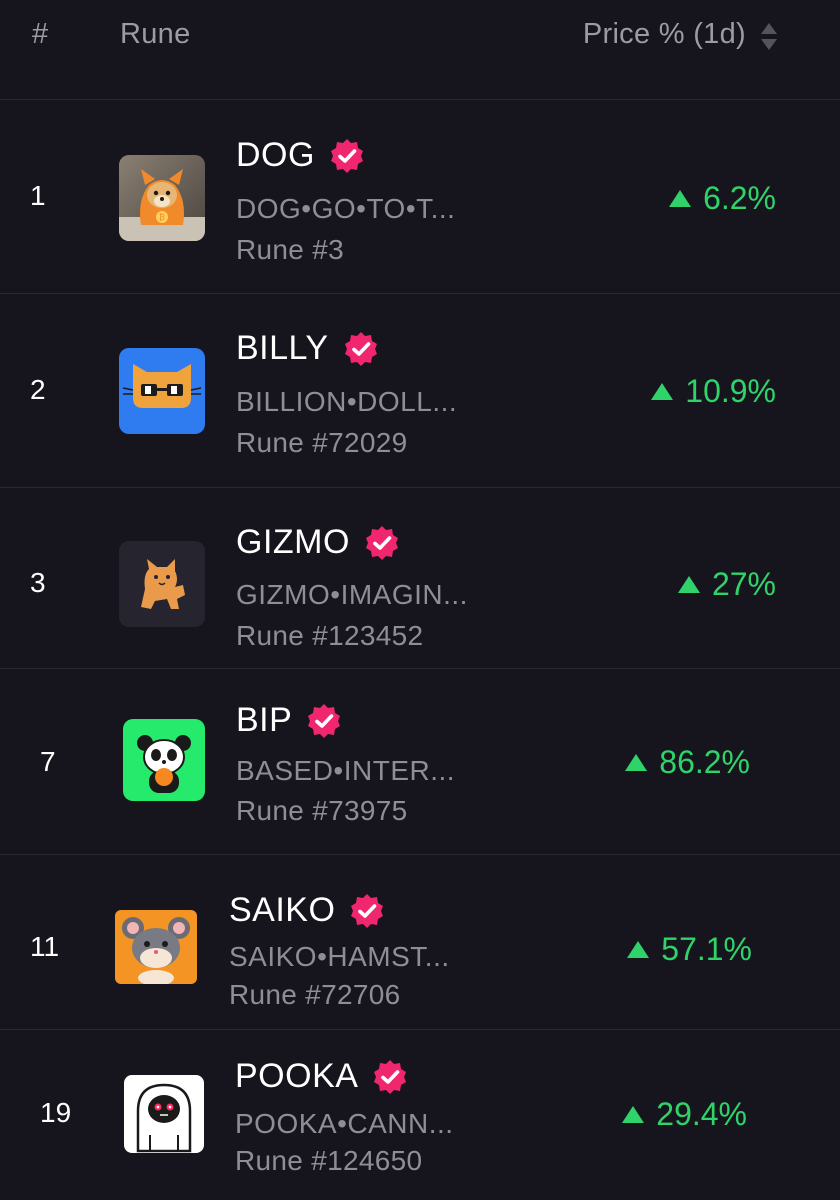 The width and height of the screenshot is (840, 1200). I want to click on rune-name-line: GIZMO, so click(318, 542).